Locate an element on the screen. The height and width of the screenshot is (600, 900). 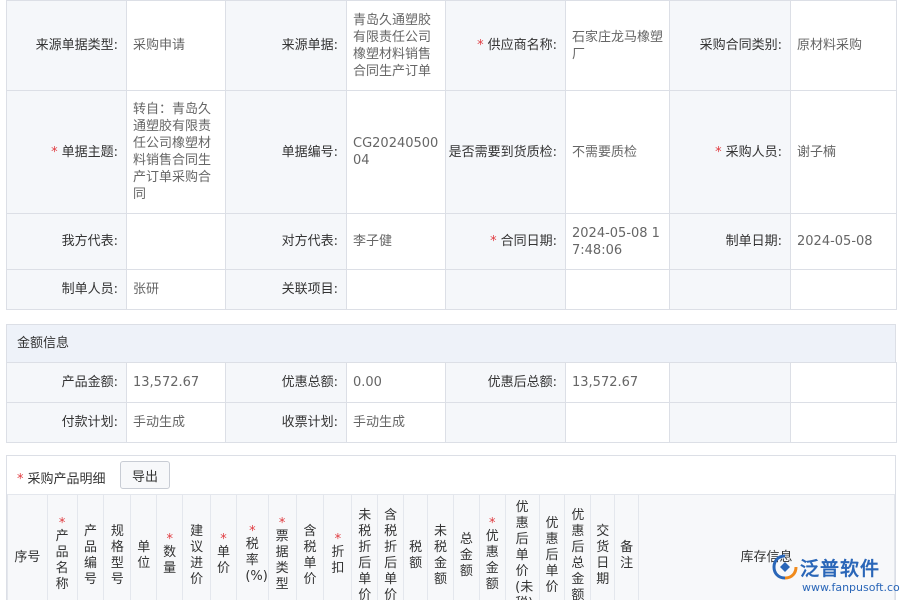
column-header: 未税折后单价 is located at coordinates (365, 547).